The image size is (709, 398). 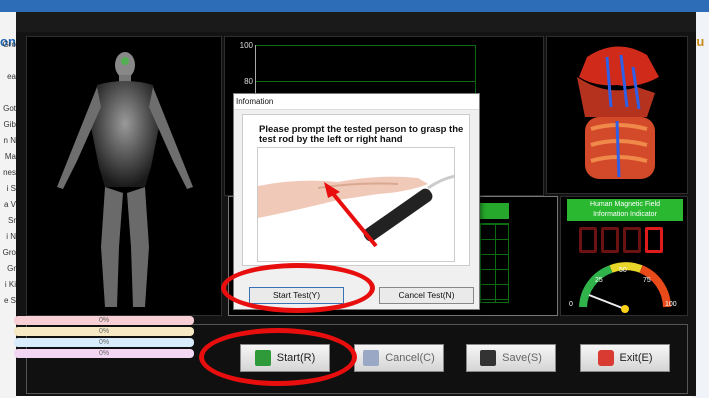 I want to click on start-test-button: Start Test(Y), so click(x=296, y=295).